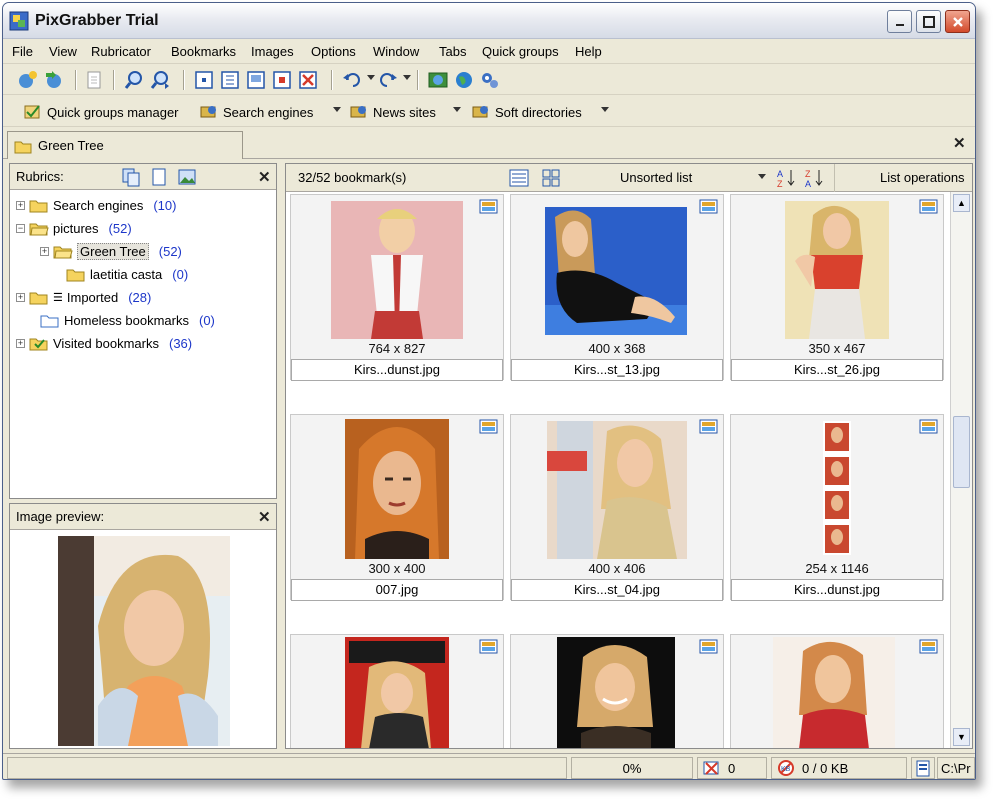 The image size is (998, 800). What do you see at coordinates (230, 80) in the screenshot?
I see `open-tree-icon` at bounding box center [230, 80].